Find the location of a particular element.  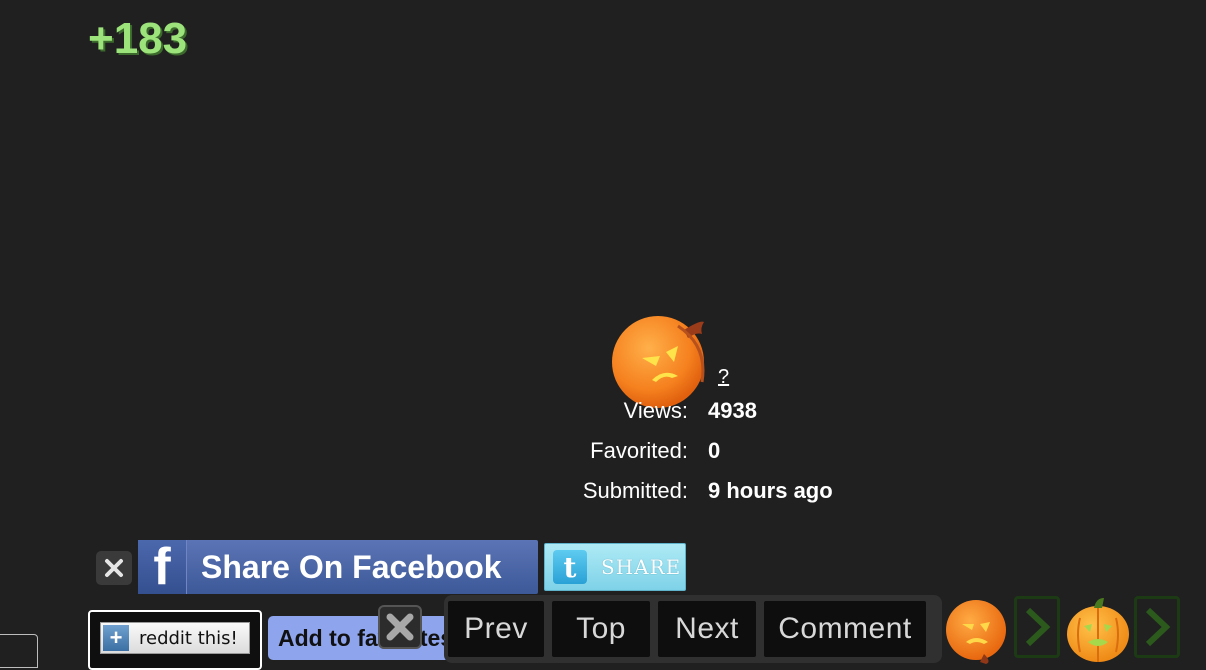

upvote-pumpkin-icon is located at coordinates (1099, 630).